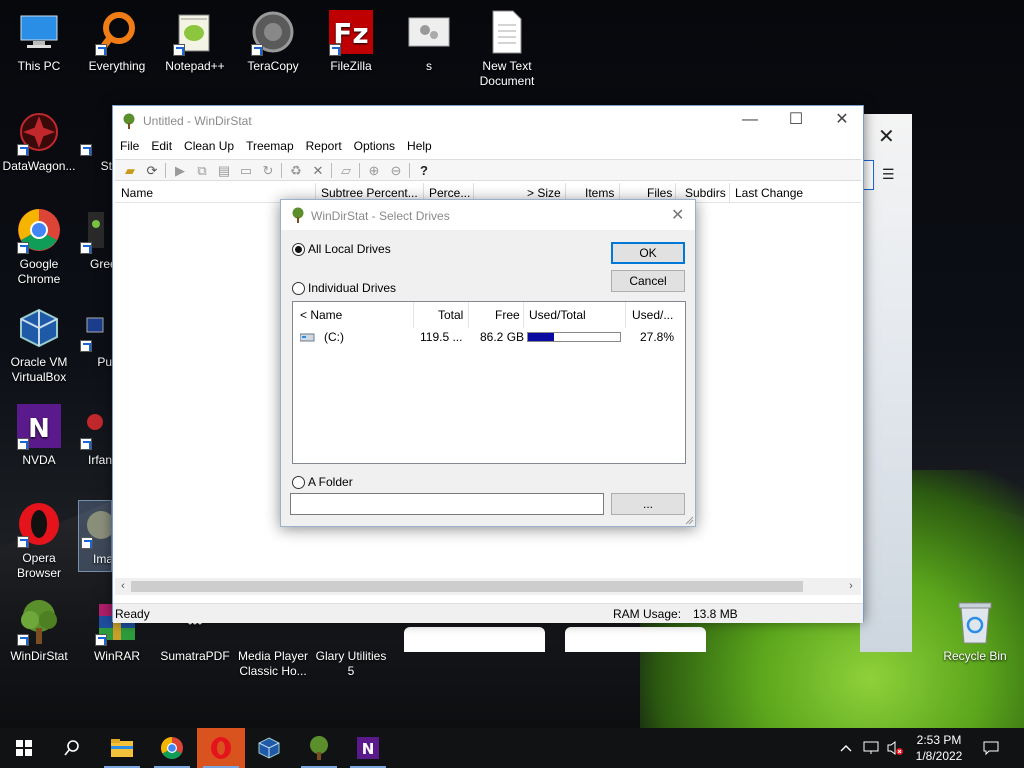 The height and width of the screenshot is (768, 1024). Describe the element at coordinates (180, 170) in the screenshot. I see `play-icon: ▶` at that location.